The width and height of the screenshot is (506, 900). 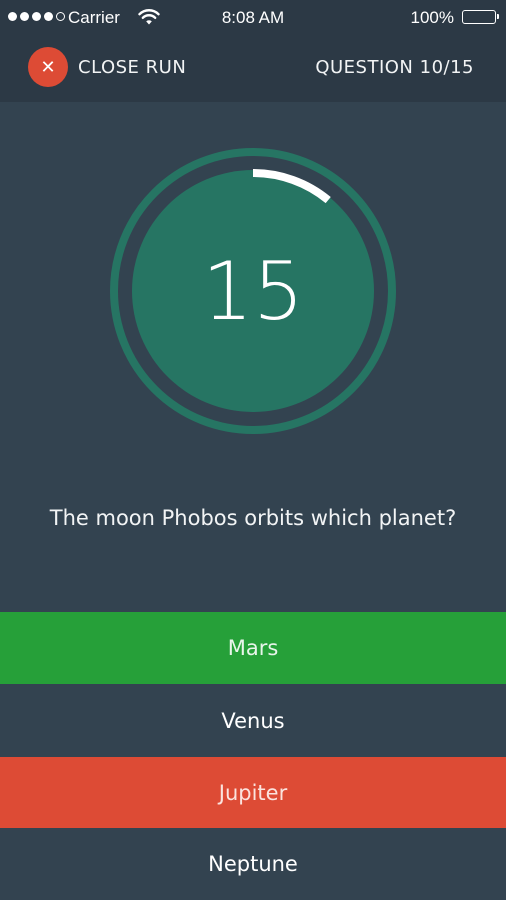 What do you see at coordinates (480, 17) in the screenshot?
I see `battery-icon` at bounding box center [480, 17].